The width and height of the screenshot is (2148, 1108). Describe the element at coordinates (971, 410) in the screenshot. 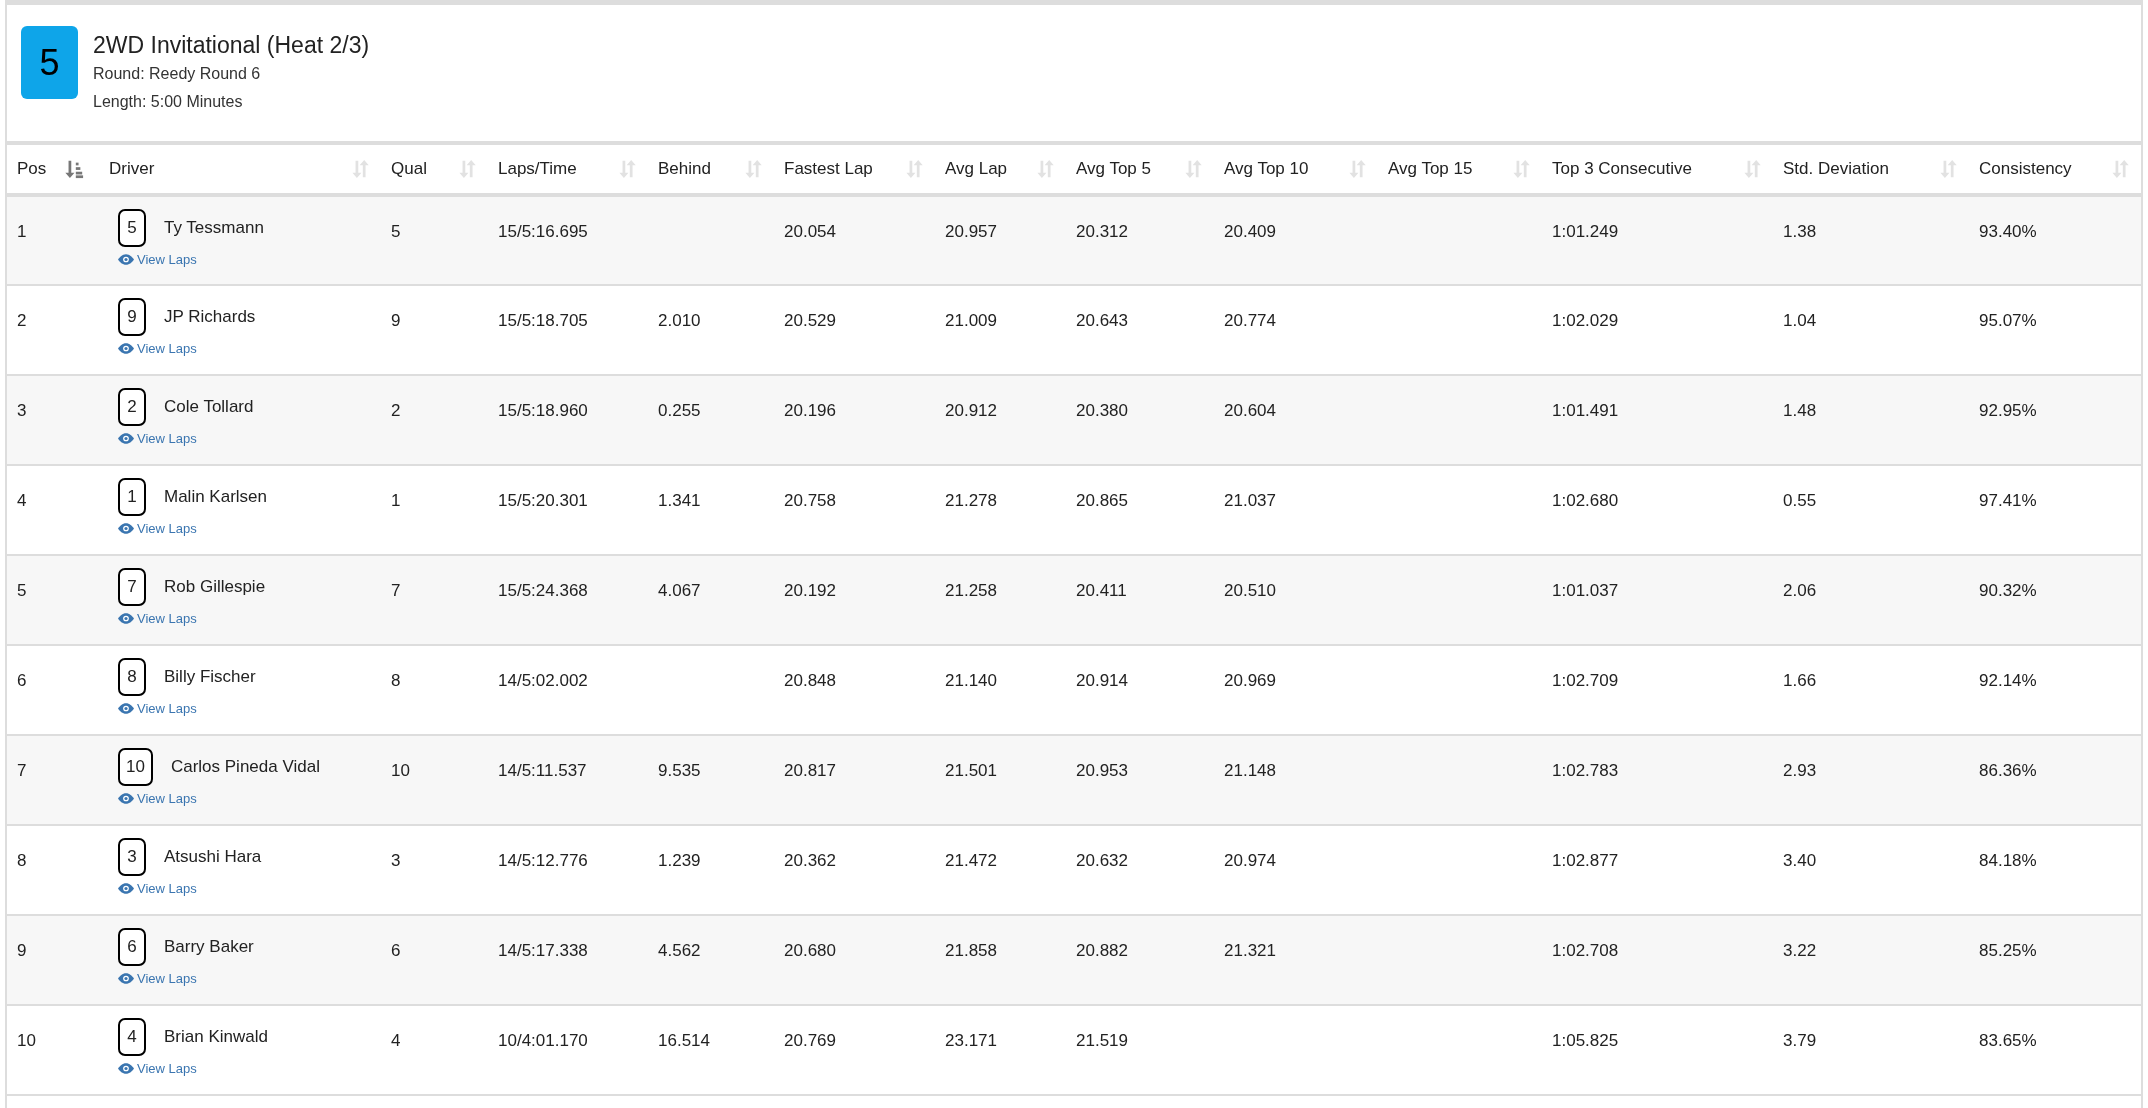

I see `table-cell: 20.912` at that location.